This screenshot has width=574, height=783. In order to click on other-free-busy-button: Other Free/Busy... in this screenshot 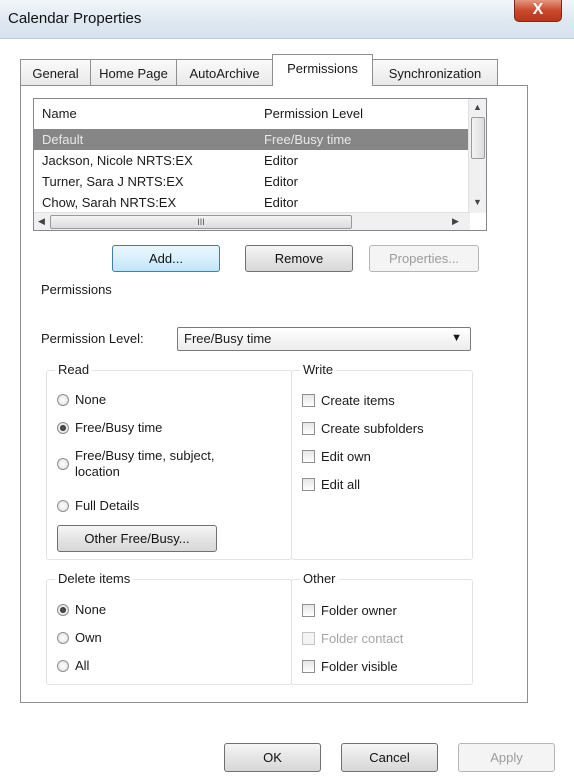, I will do `click(137, 538)`.